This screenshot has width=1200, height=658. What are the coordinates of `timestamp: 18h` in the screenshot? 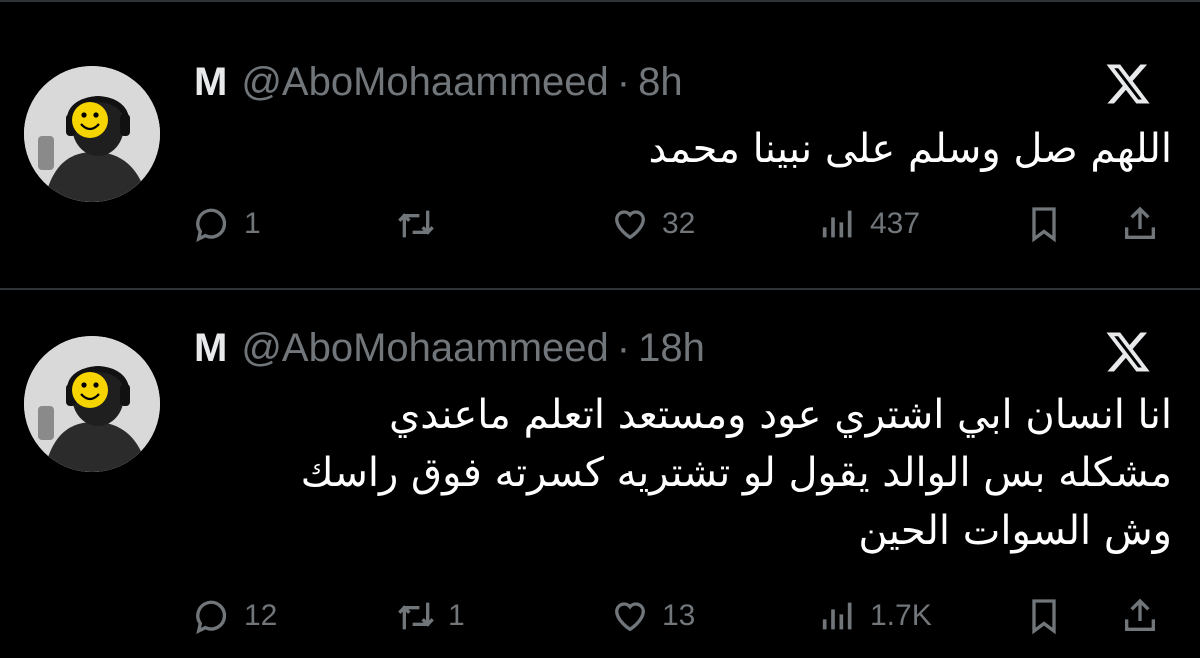 It's located at (671, 348).